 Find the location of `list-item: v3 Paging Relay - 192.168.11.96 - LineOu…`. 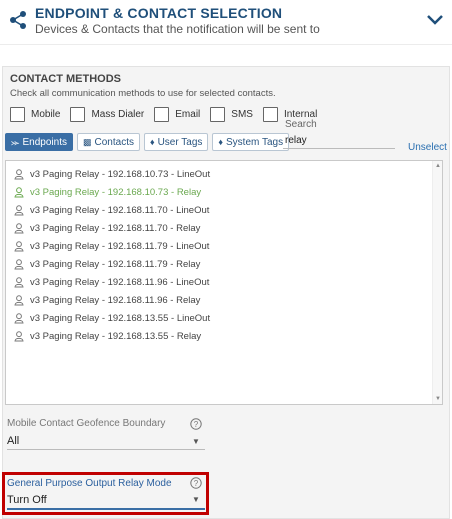

list-item: v3 Paging Relay - 192.168.11.96 - LineOu… is located at coordinates (111, 282).